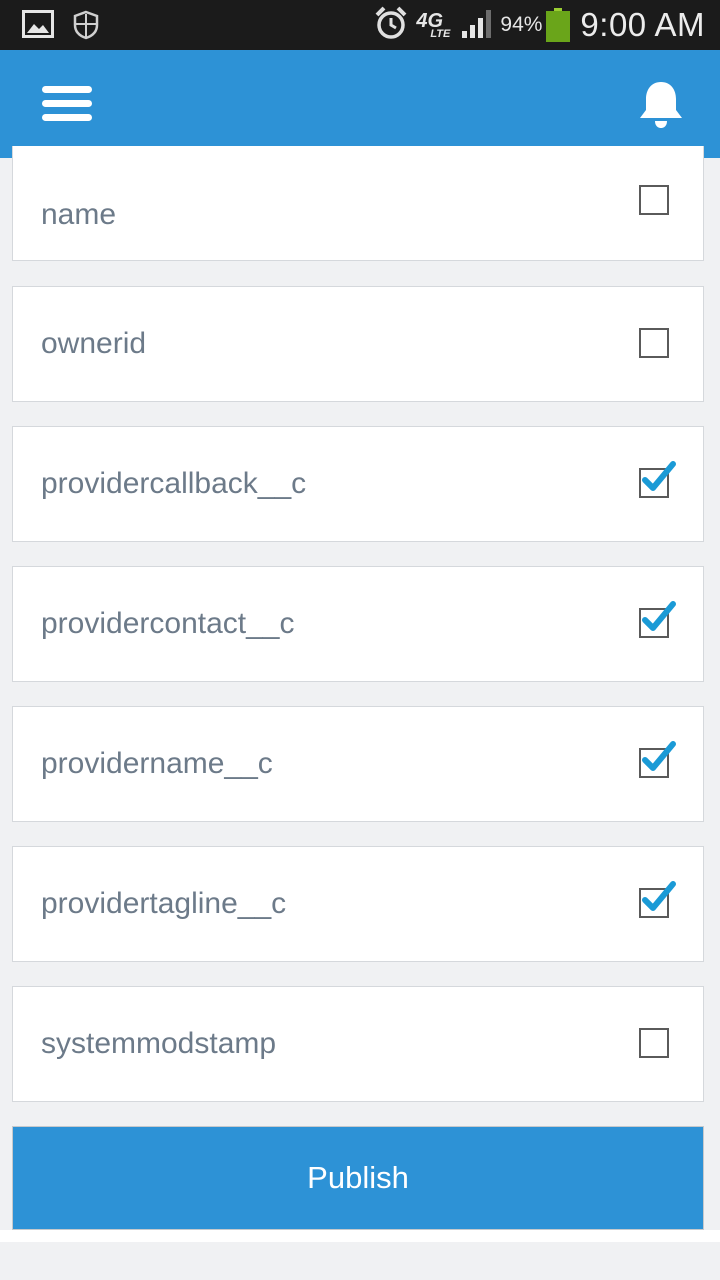 This screenshot has width=720, height=1280. Describe the element at coordinates (478, 25) in the screenshot. I see `signal-icon` at that location.